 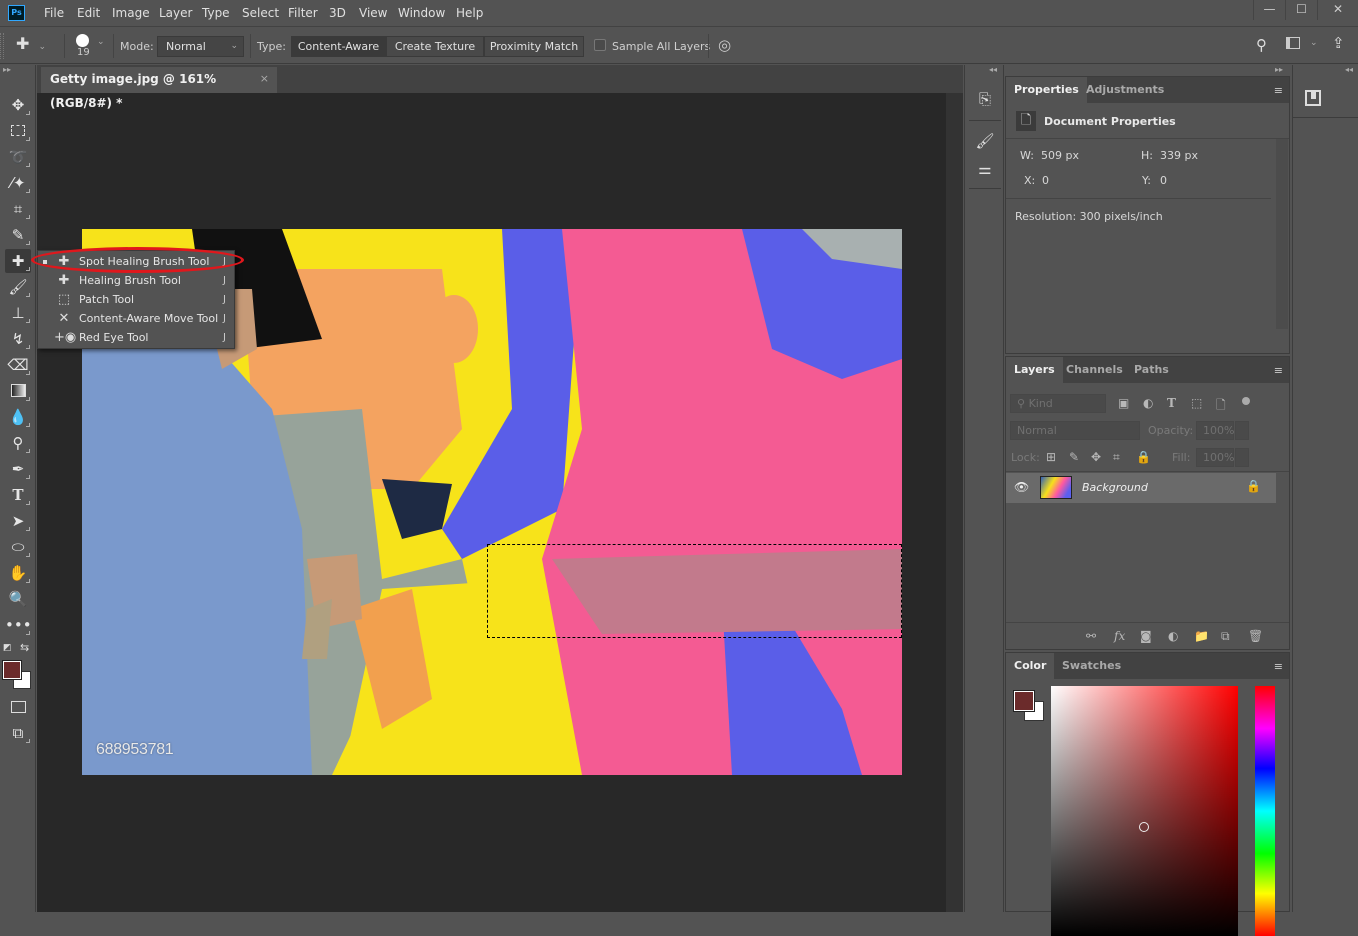 I want to click on filter-smart-object-icon: 🗋, so click(x=1221, y=406).